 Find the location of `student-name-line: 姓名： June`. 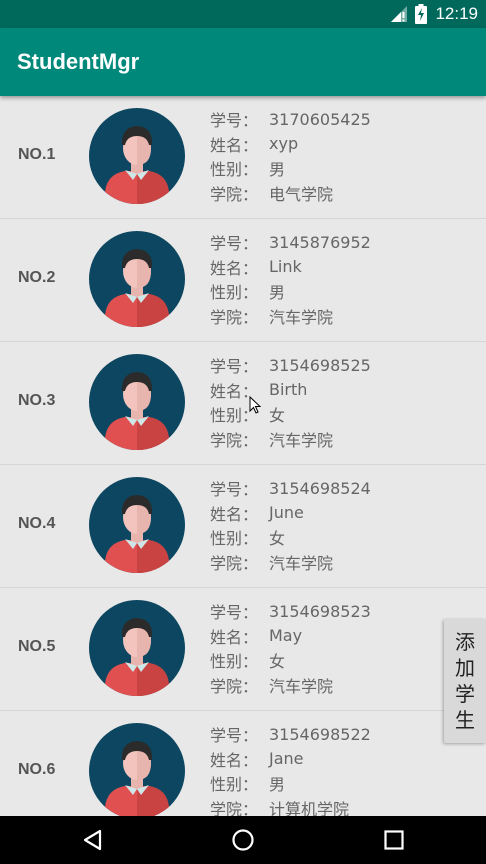

student-name-line: 姓名： June is located at coordinates (290, 513).